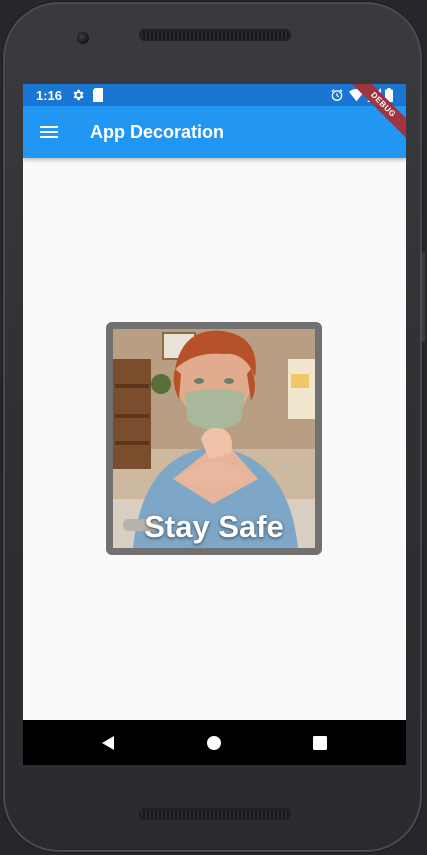 This screenshot has height=855, width=427. Describe the element at coordinates (423, 297) in the screenshot. I see `phone-side-button` at that location.